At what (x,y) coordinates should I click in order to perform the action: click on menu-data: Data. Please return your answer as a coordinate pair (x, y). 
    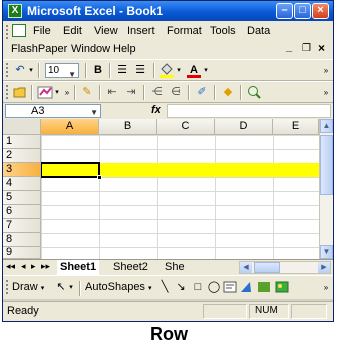
    Looking at the image, I should click on (258, 31).